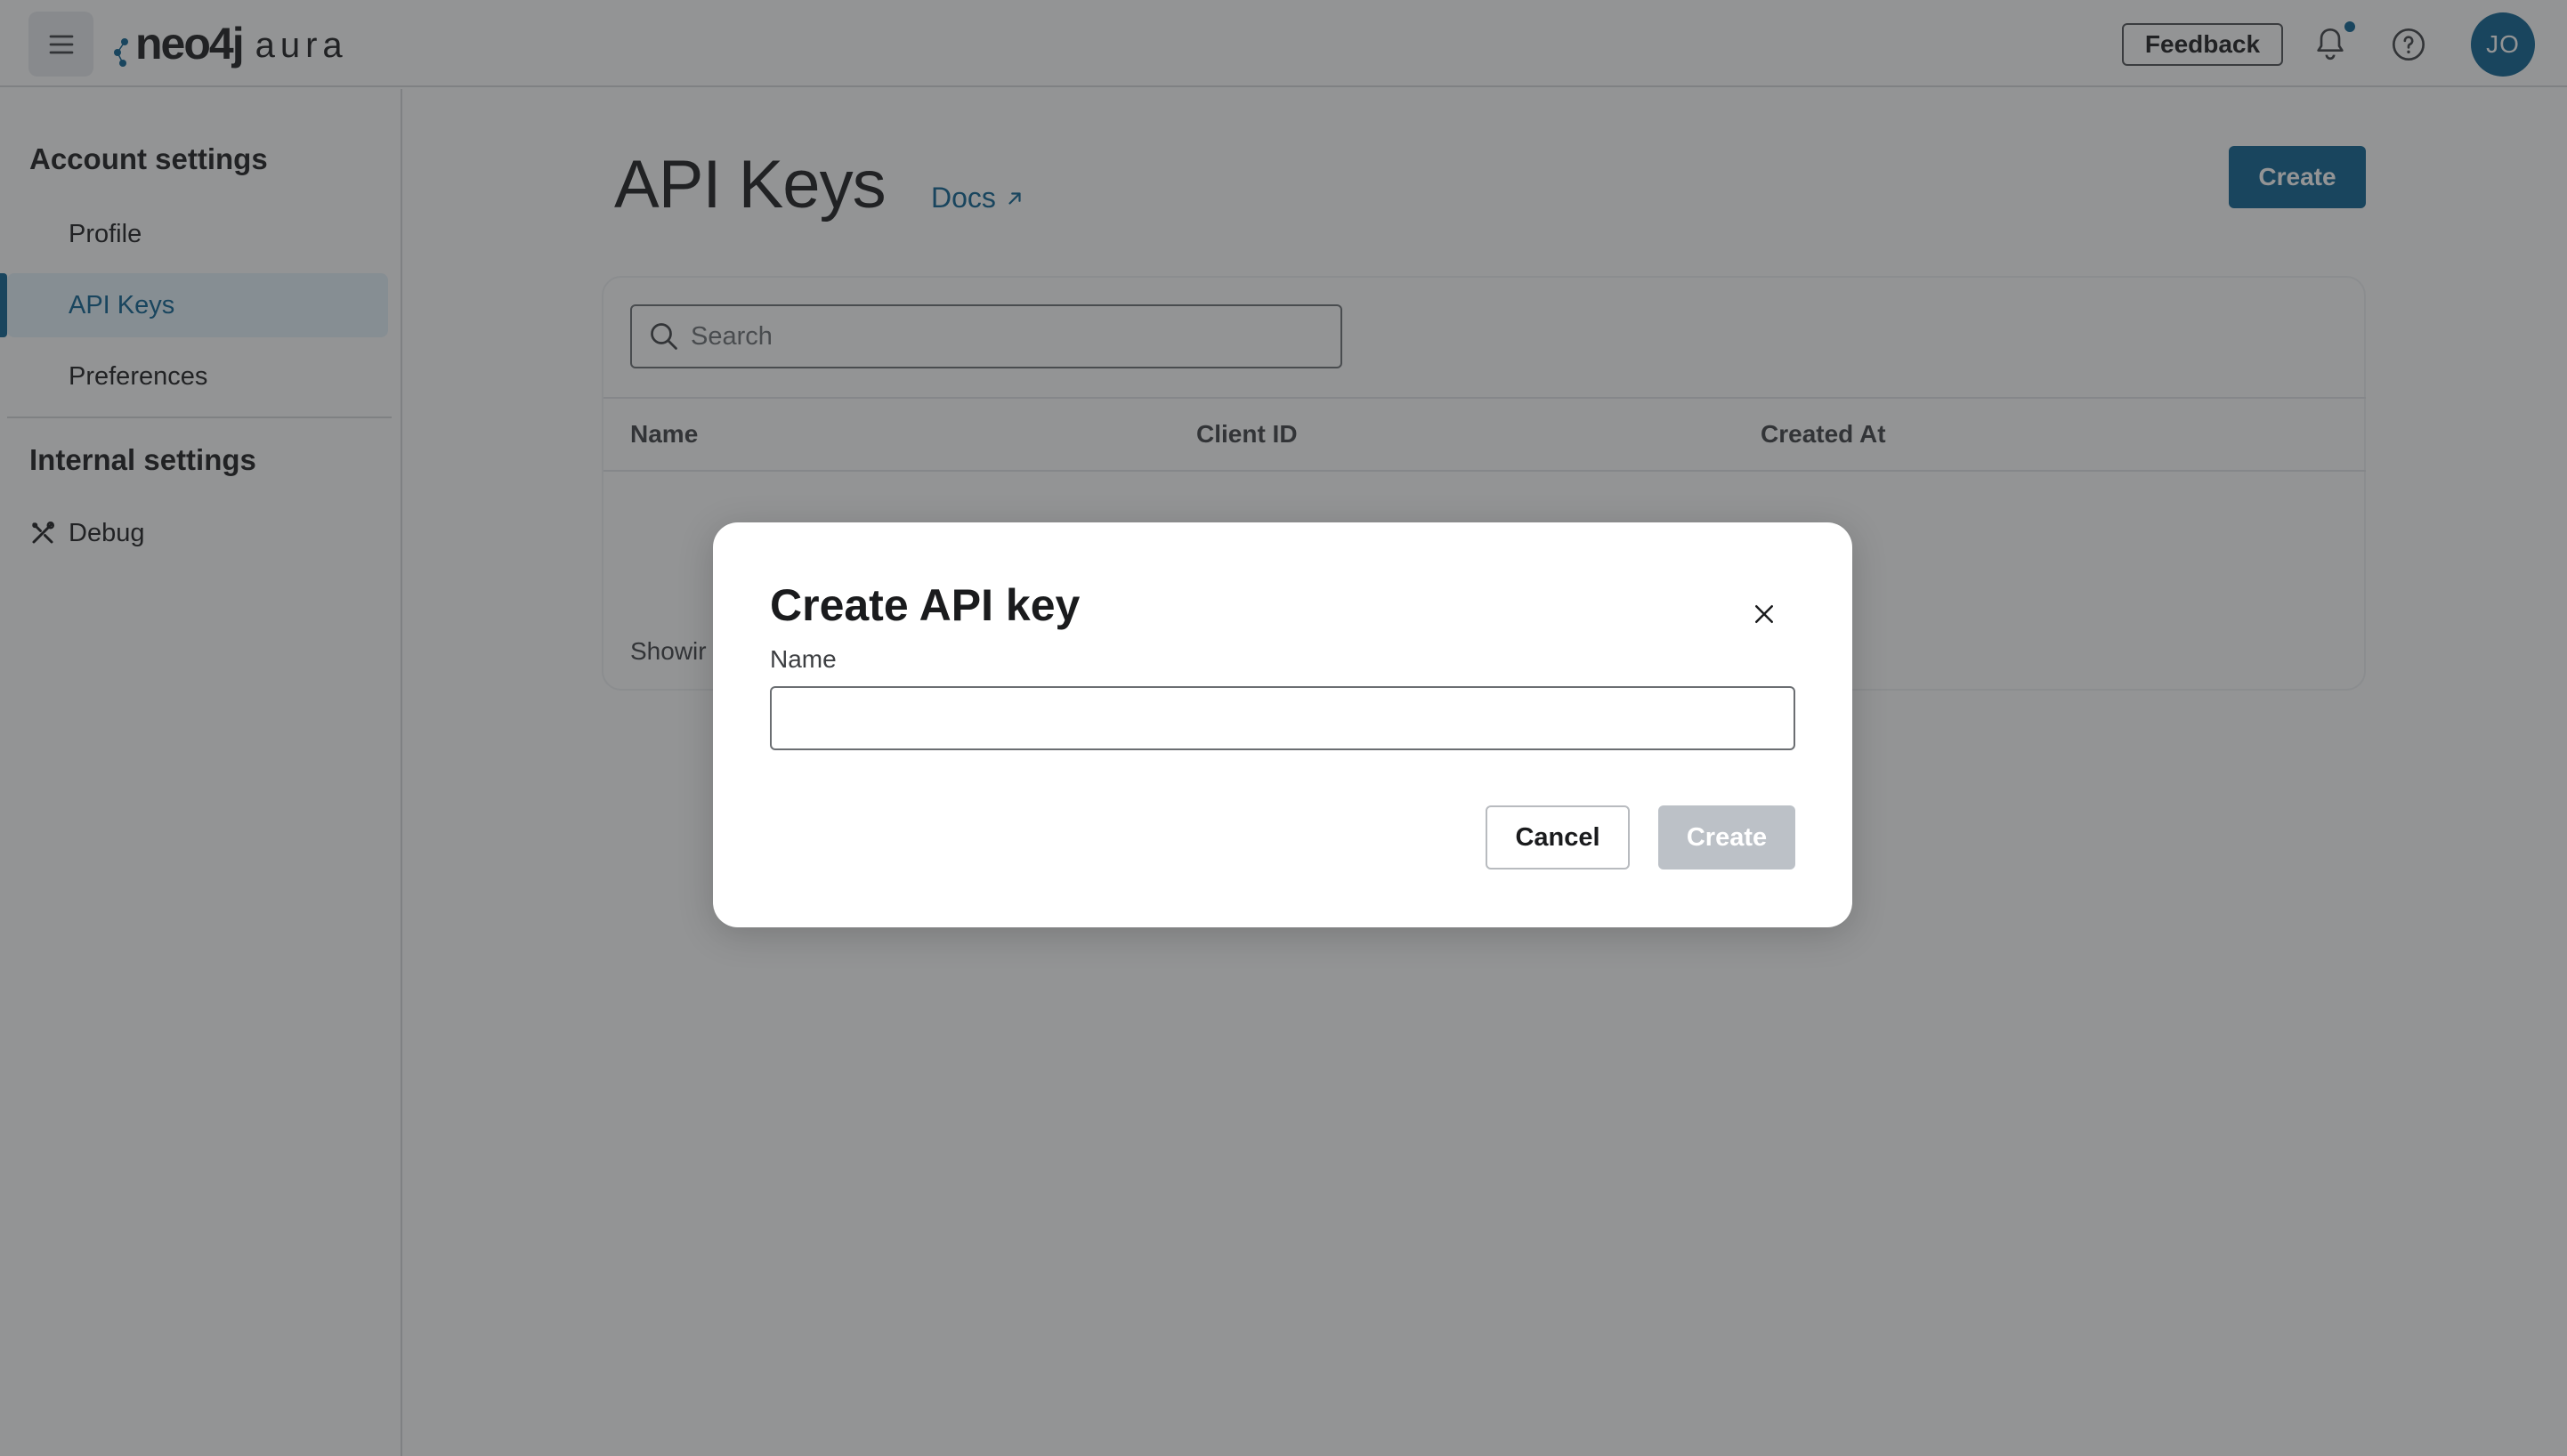  I want to click on create-api-key-dialog: Create API key Name Cancel Create, so click(1282, 724).